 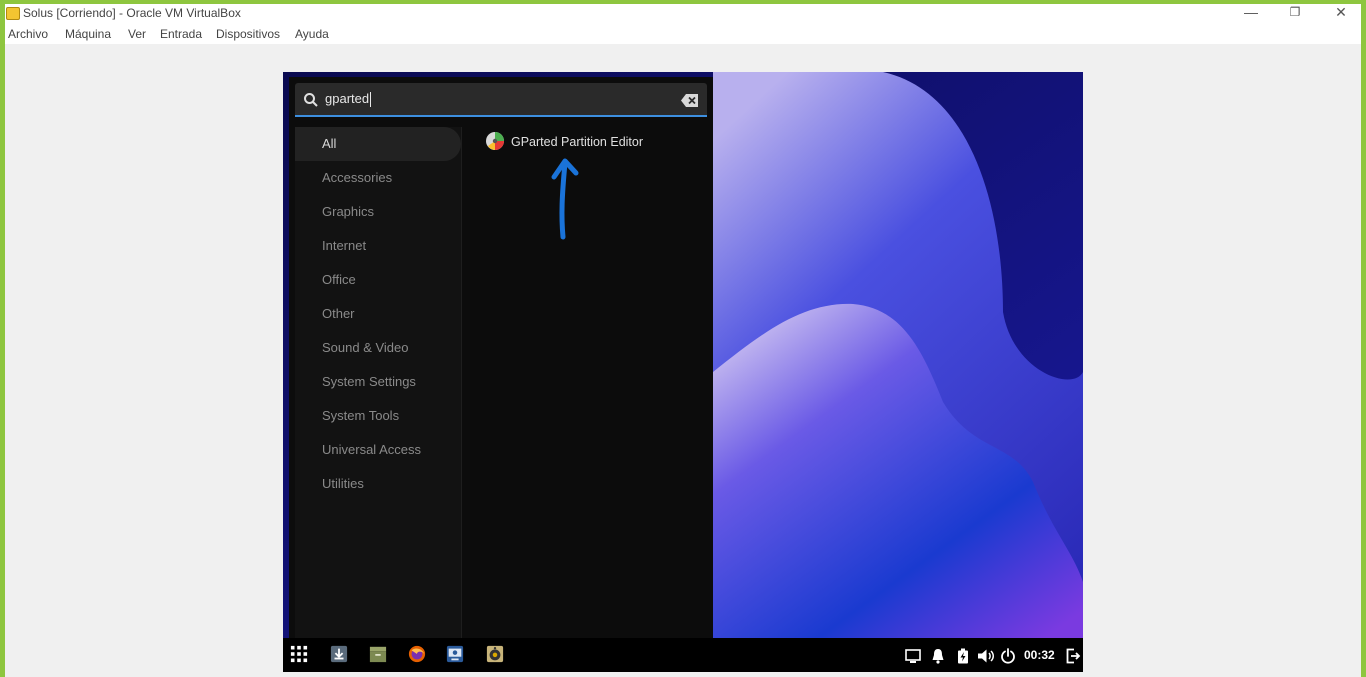 I want to click on close-button: ✕, so click(x=1341, y=12).